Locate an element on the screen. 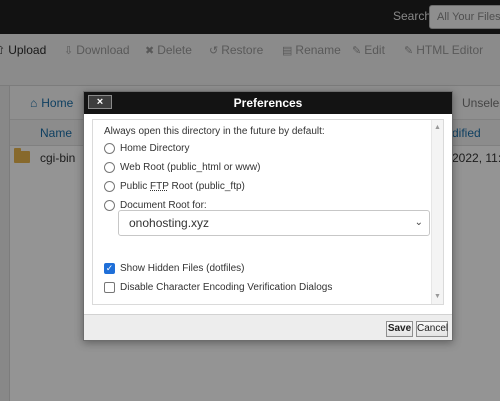  dialog-scrollbar: ▲ ▼ is located at coordinates (437, 212).